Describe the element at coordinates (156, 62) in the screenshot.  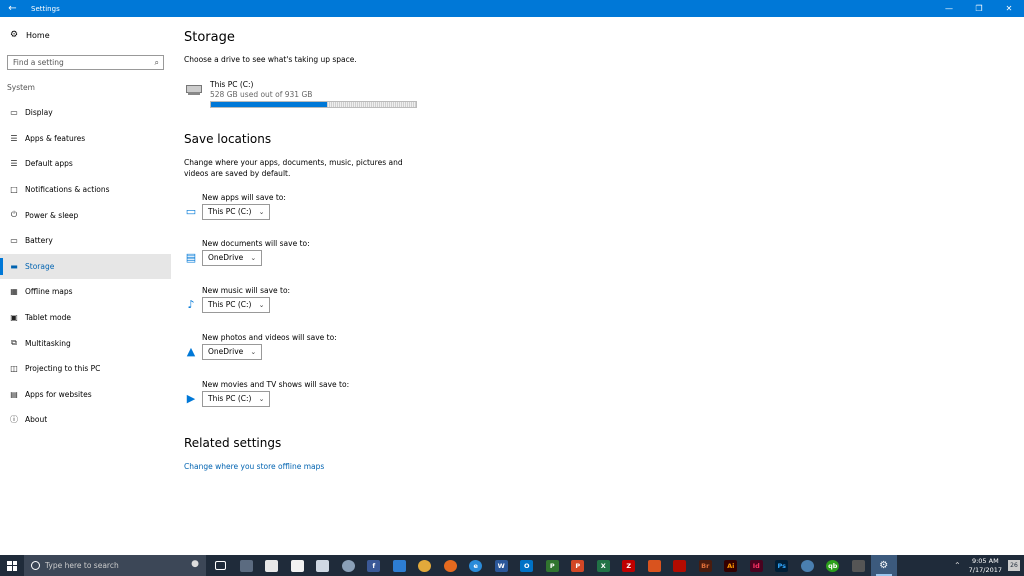
I see `search-icon: ⌕` at that location.